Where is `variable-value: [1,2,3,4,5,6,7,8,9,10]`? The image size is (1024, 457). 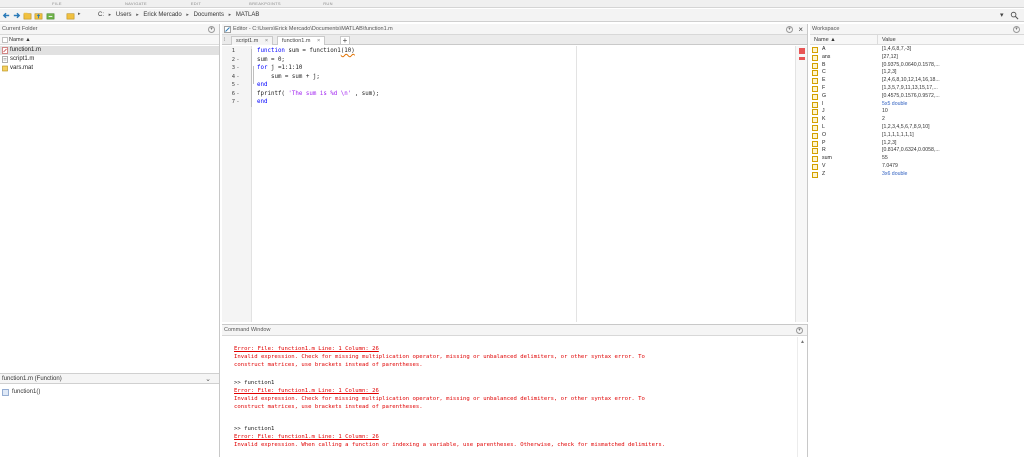 variable-value: [1,2,3,4,5,6,7,8,9,10] is located at coordinates (906, 127).